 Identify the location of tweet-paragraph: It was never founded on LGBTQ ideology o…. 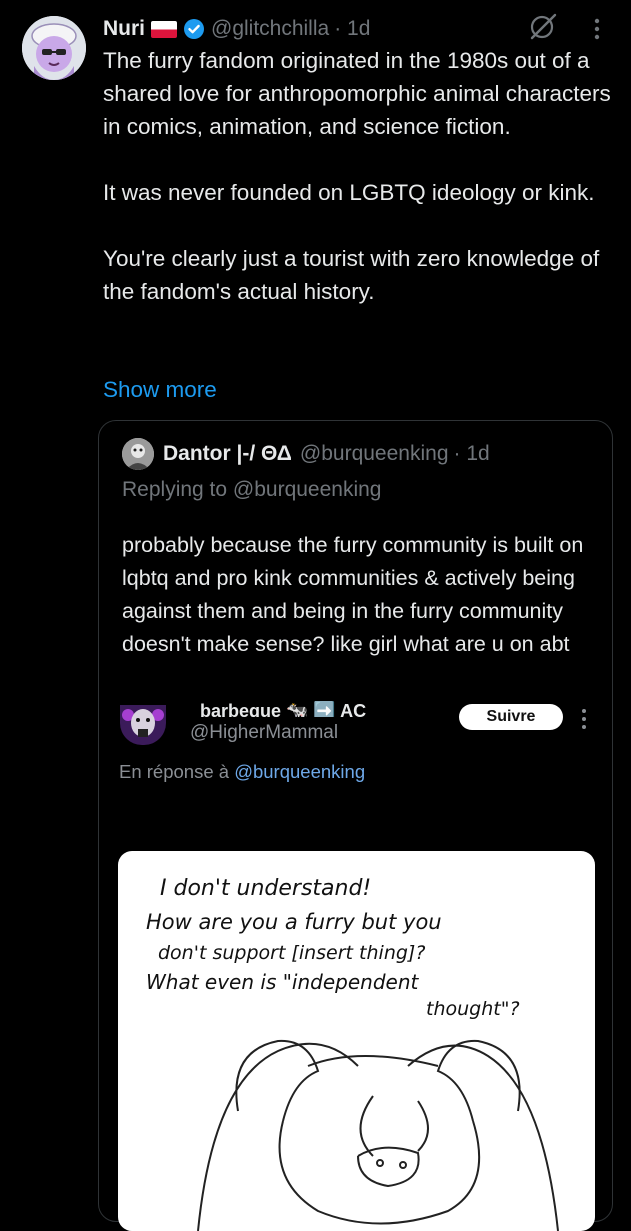
(349, 192).